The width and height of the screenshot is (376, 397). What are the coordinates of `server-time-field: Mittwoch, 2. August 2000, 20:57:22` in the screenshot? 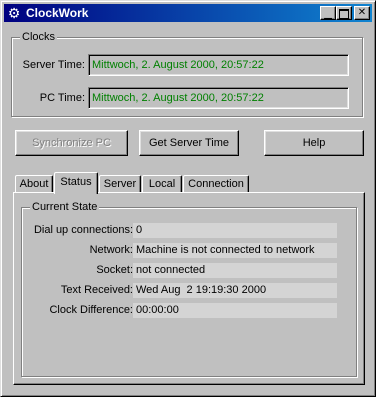 It's located at (218, 65).